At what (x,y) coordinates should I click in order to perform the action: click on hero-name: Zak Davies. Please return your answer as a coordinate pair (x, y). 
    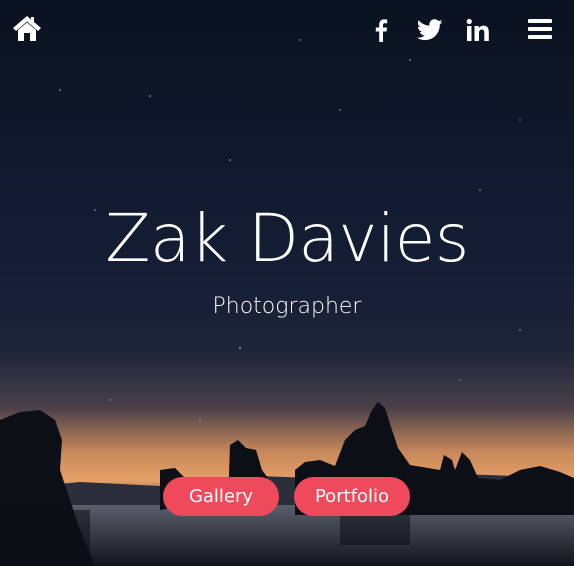
    Looking at the image, I should click on (287, 238).